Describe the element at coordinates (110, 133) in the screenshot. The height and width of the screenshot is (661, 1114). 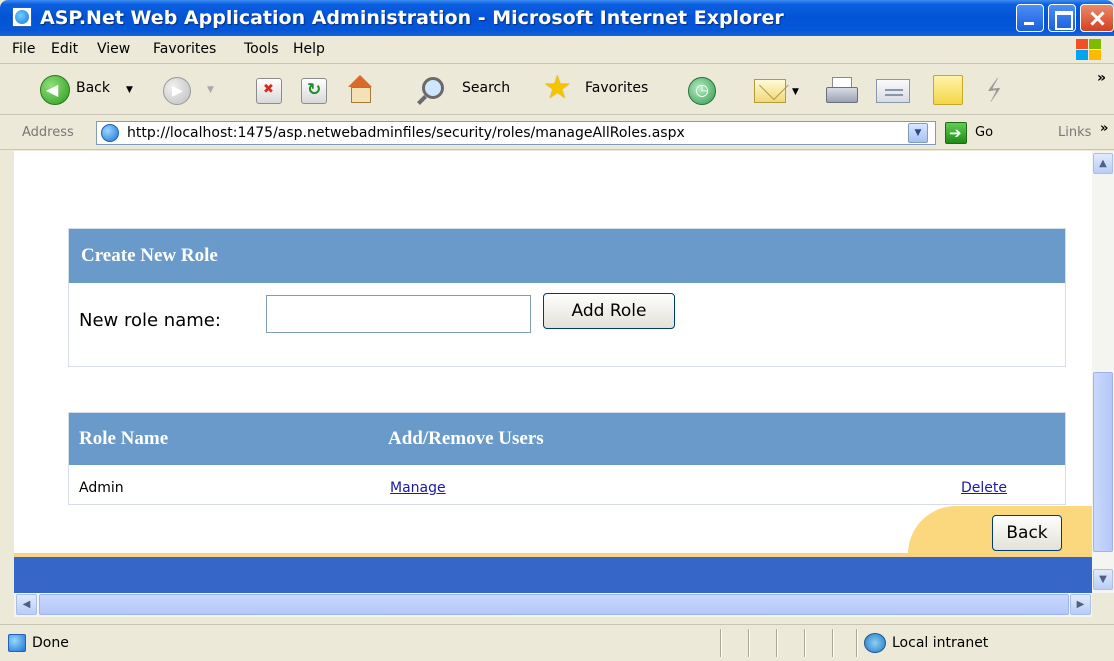
I see `ie-page-icon` at that location.